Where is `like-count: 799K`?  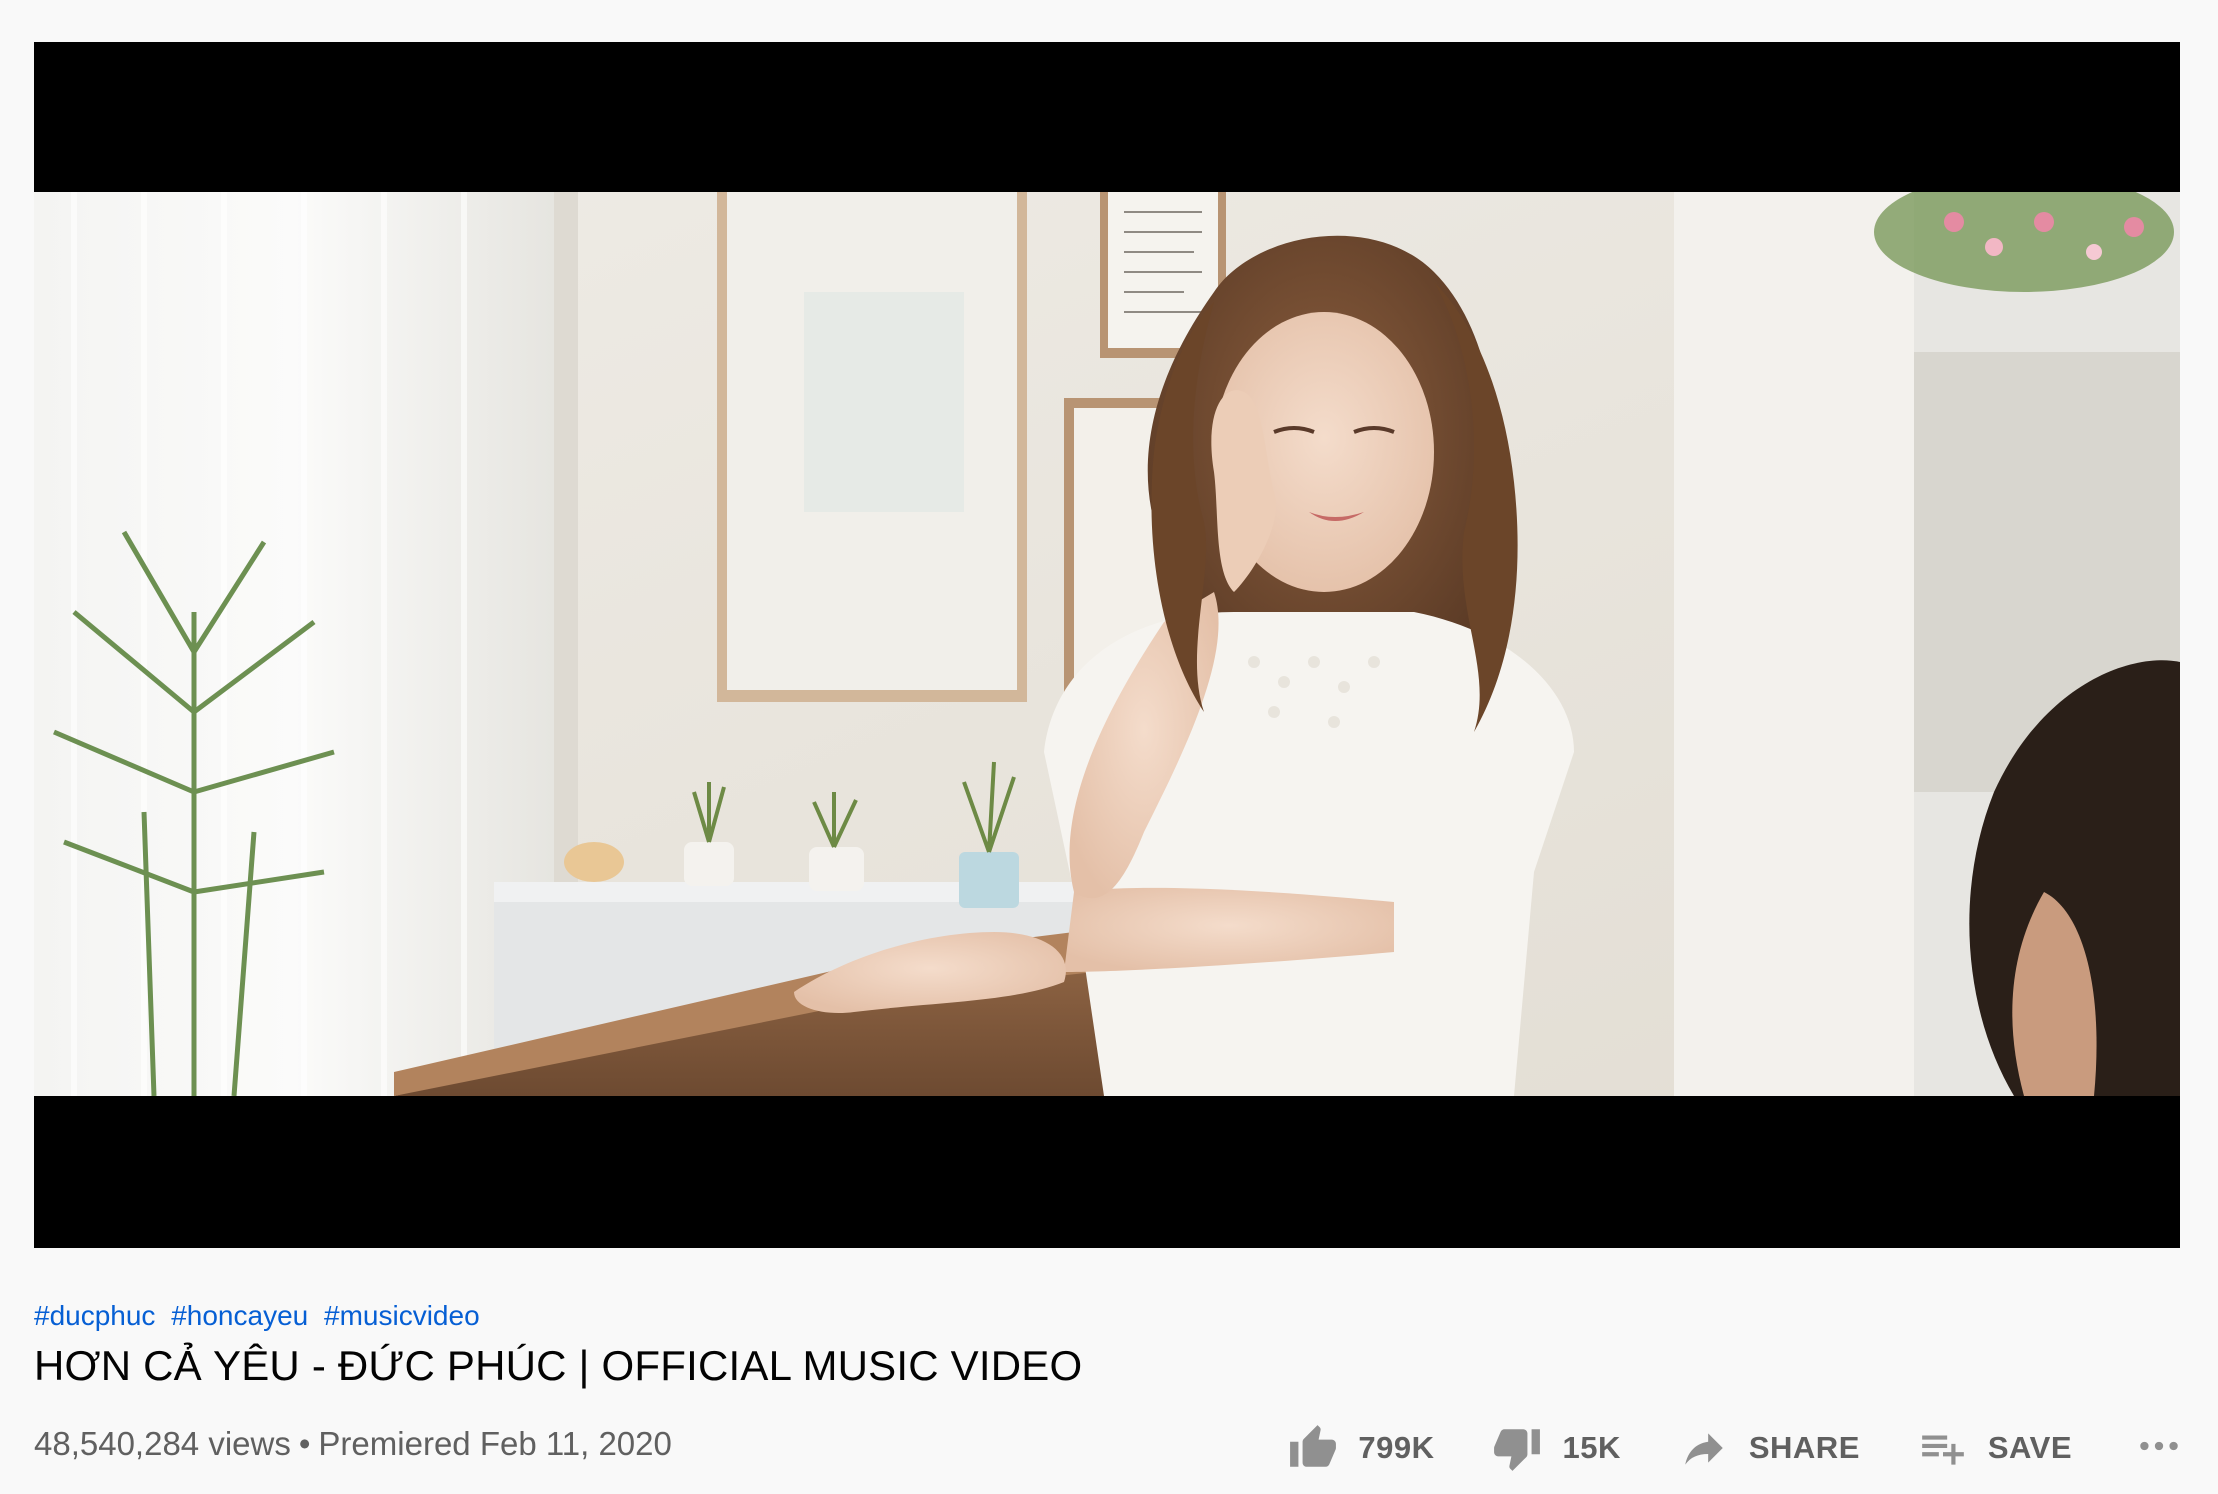
like-count: 799K is located at coordinates (1396, 1447).